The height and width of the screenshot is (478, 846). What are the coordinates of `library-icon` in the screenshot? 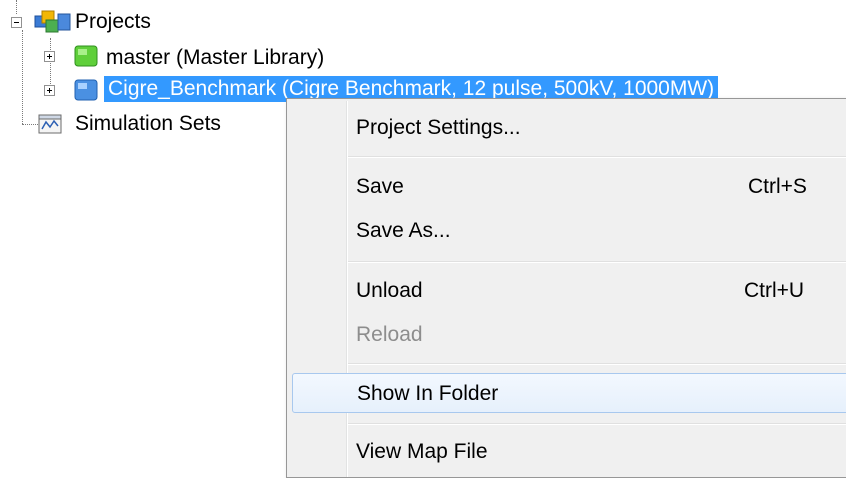 It's located at (87, 58).